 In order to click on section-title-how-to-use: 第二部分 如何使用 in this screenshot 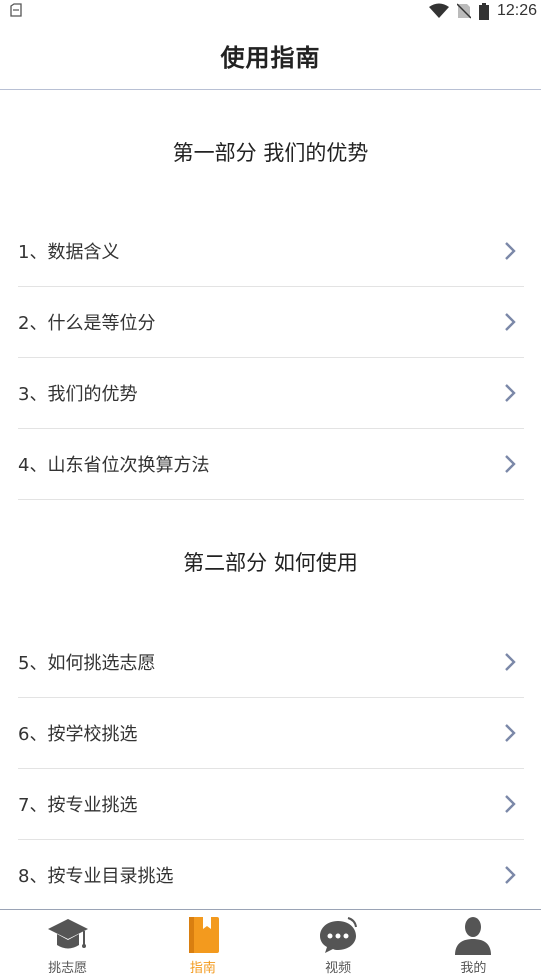, I will do `click(270, 563)`.